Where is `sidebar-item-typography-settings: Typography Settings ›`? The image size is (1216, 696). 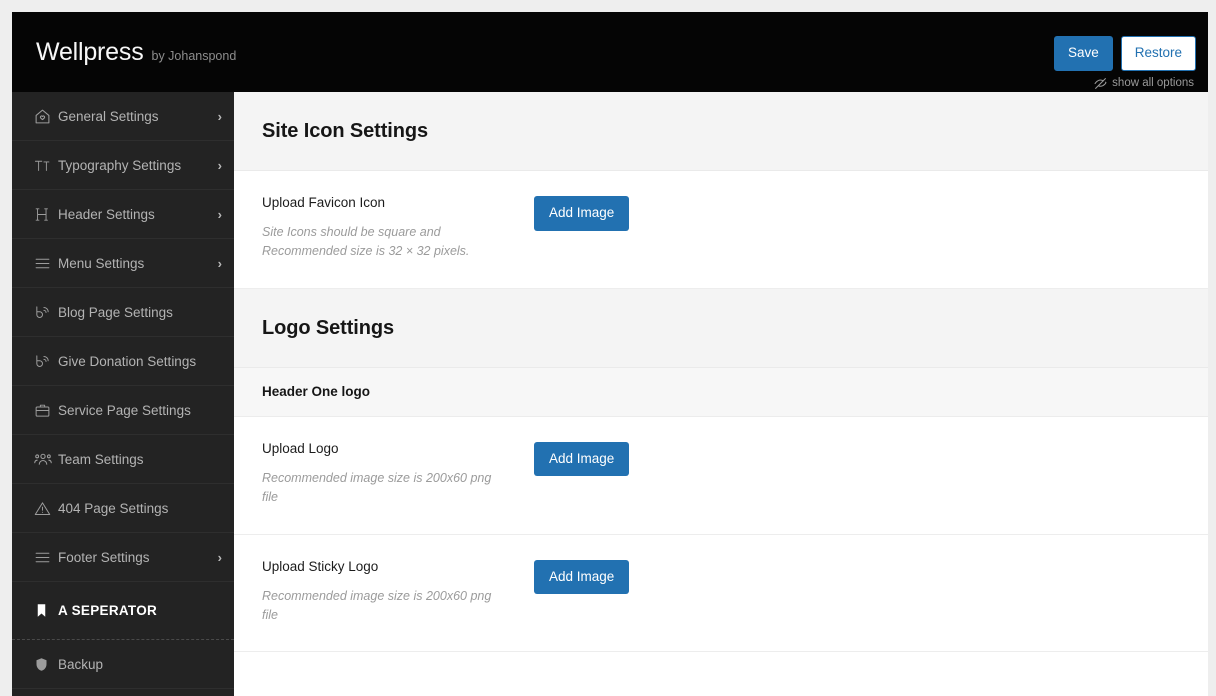
sidebar-item-typography-settings: Typography Settings › is located at coordinates (123, 165).